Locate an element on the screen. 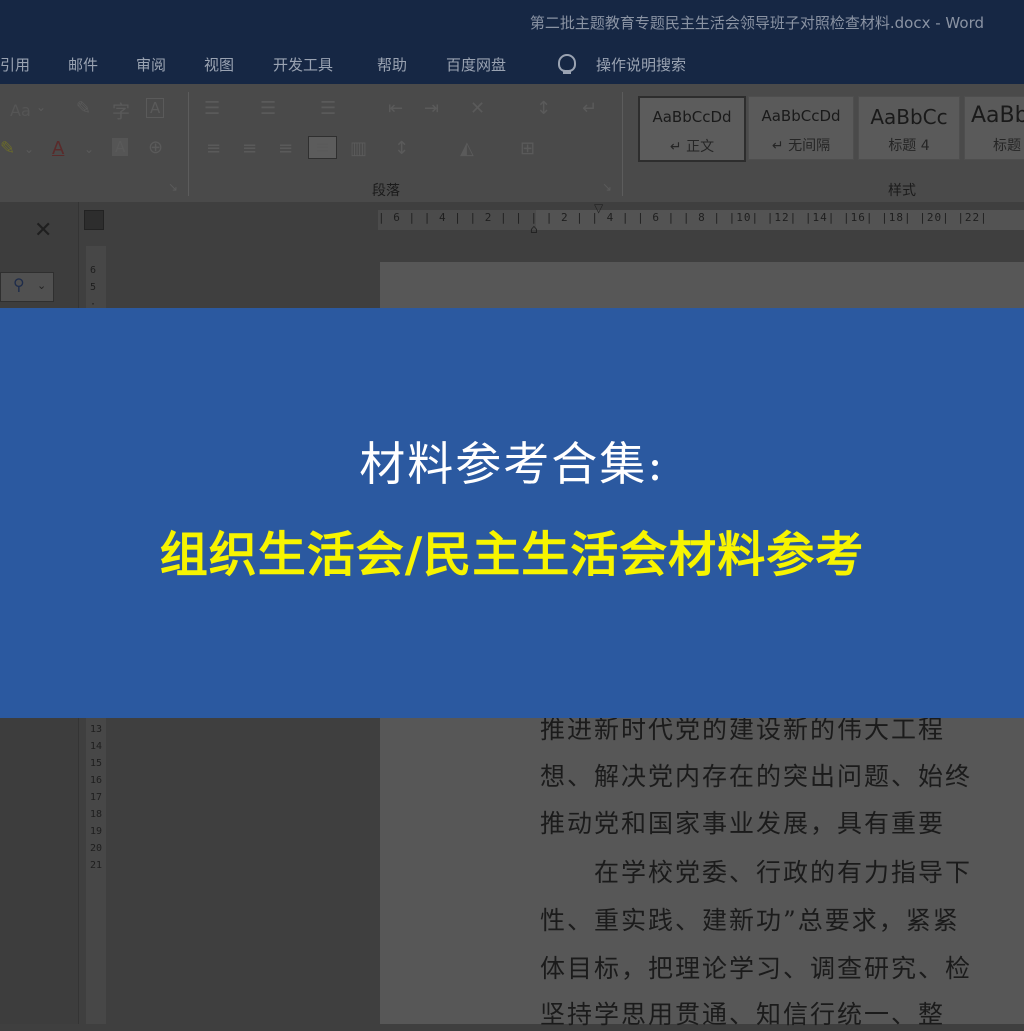 The height and width of the screenshot is (1031, 1024). tab-review: 审阅 is located at coordinates (151, 64).